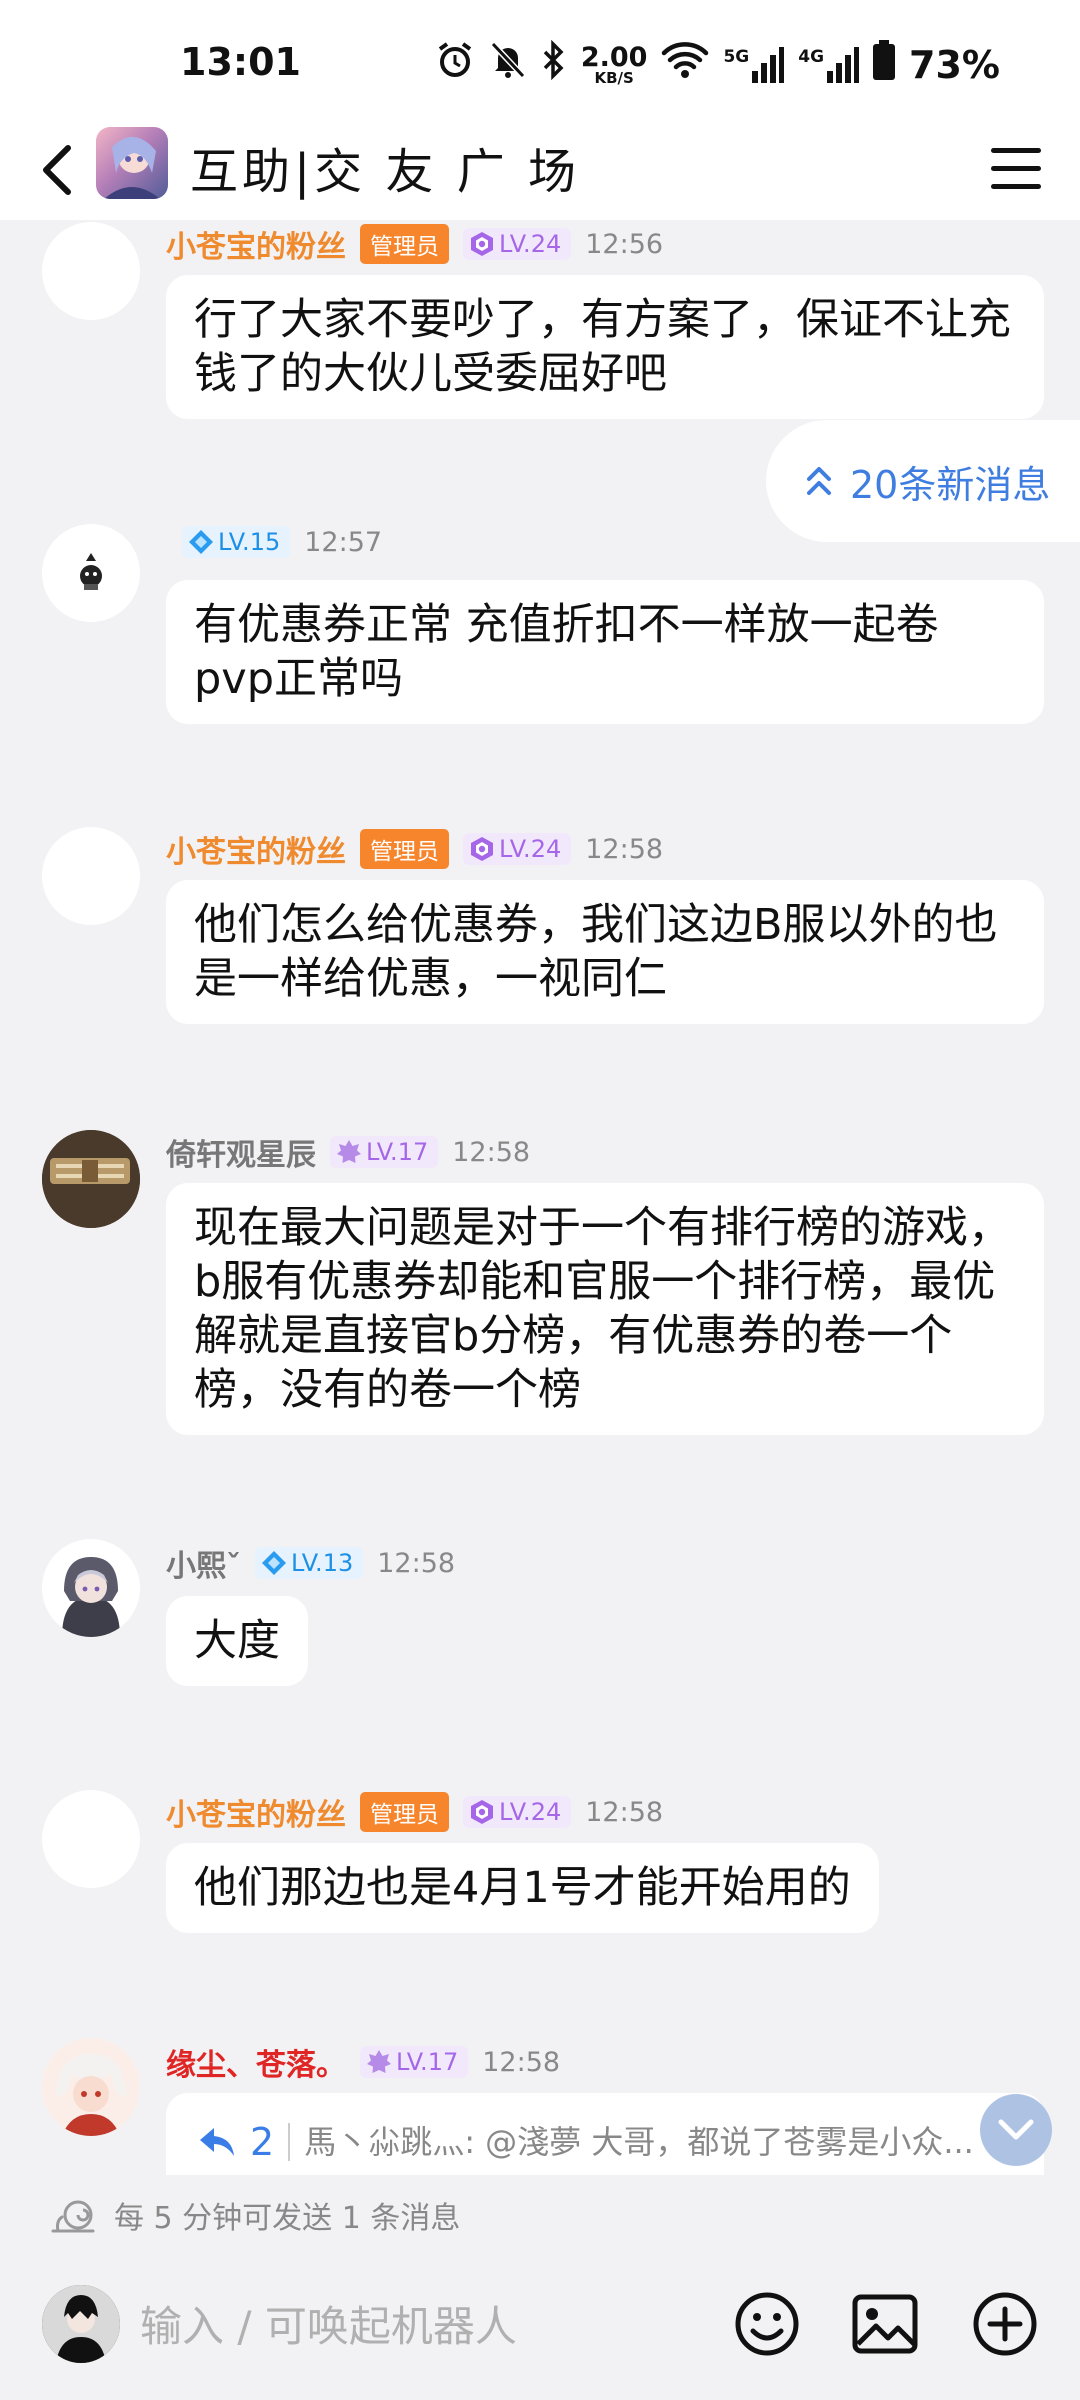  I want to click on message-meta: 小苍宝的粉丝 管理员 LV.24 12:56, so click(414, 244).